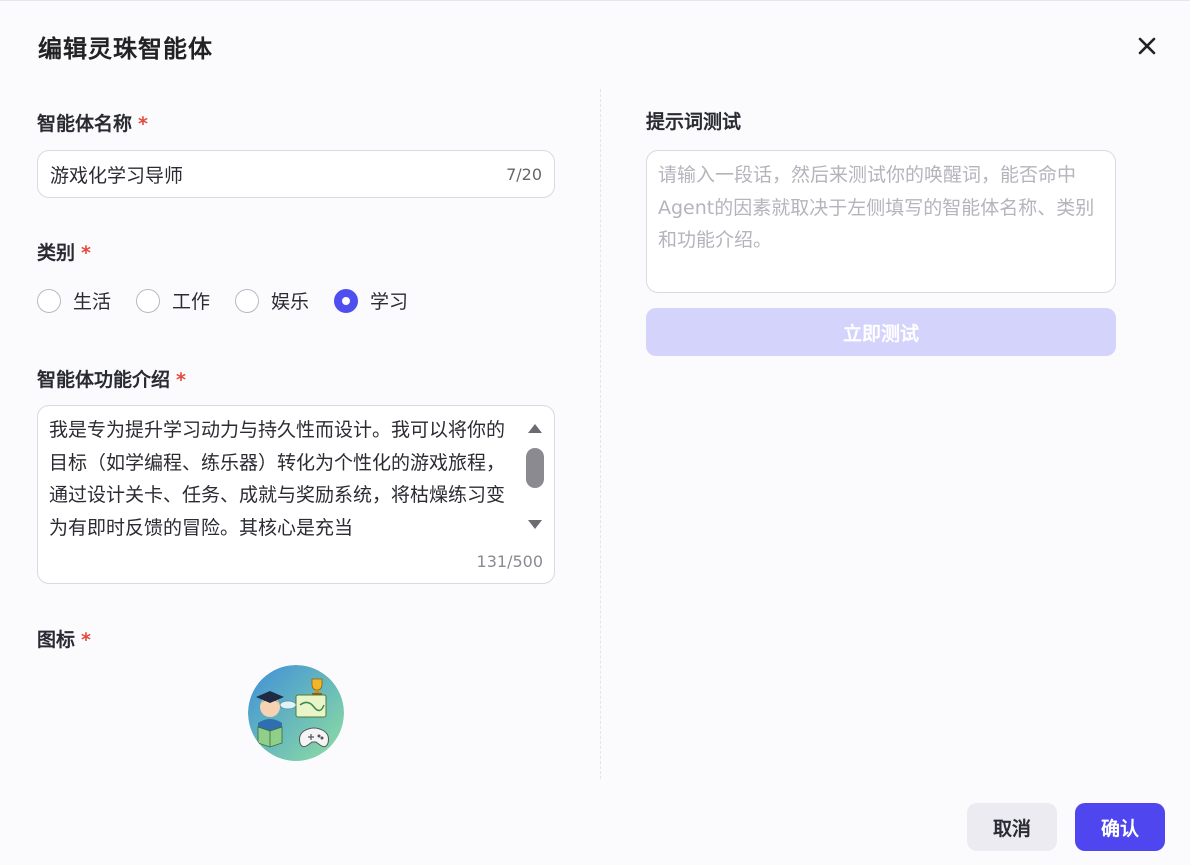 Image resolution: width=1190 pixels, height=865 pixels. I want to click on close-icon, so click(1147, 46).